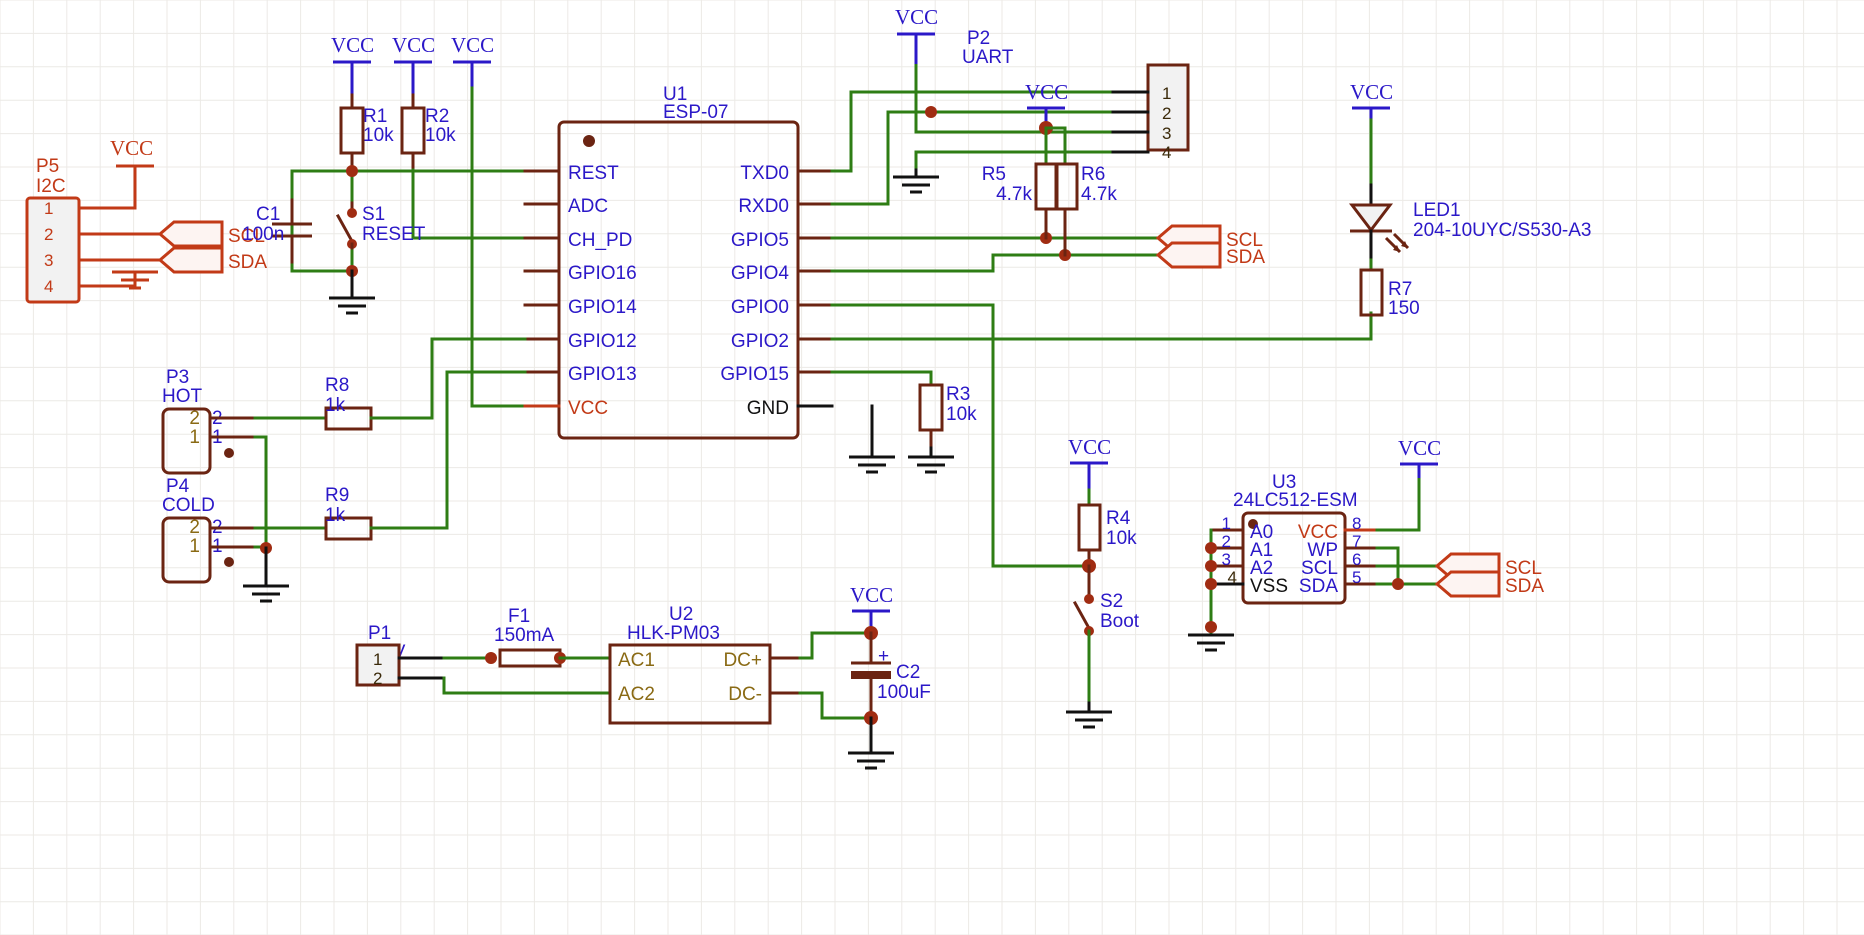 Image resolution: width=1864 pixels, height=935 pixels. What do you see at coordinates (988, 57) in the screenshot?
I see `p2-value: UART` at bounding box center [988, 57].